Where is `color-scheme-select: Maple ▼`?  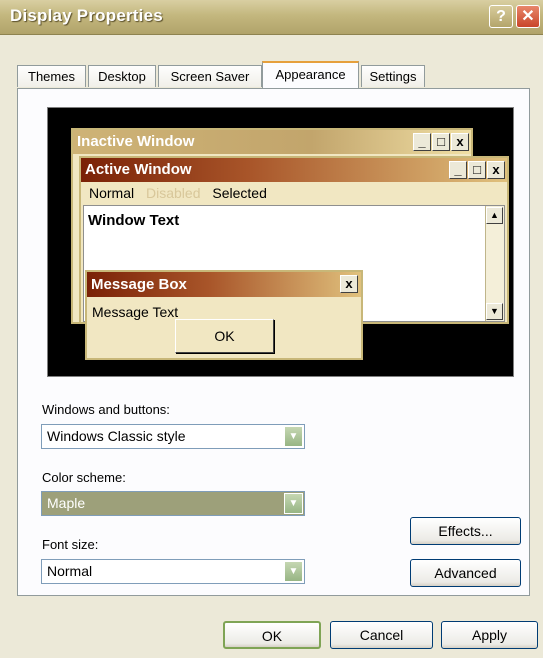 color-scheme-select: Maple ▼ is located at coordinates (173, 503).